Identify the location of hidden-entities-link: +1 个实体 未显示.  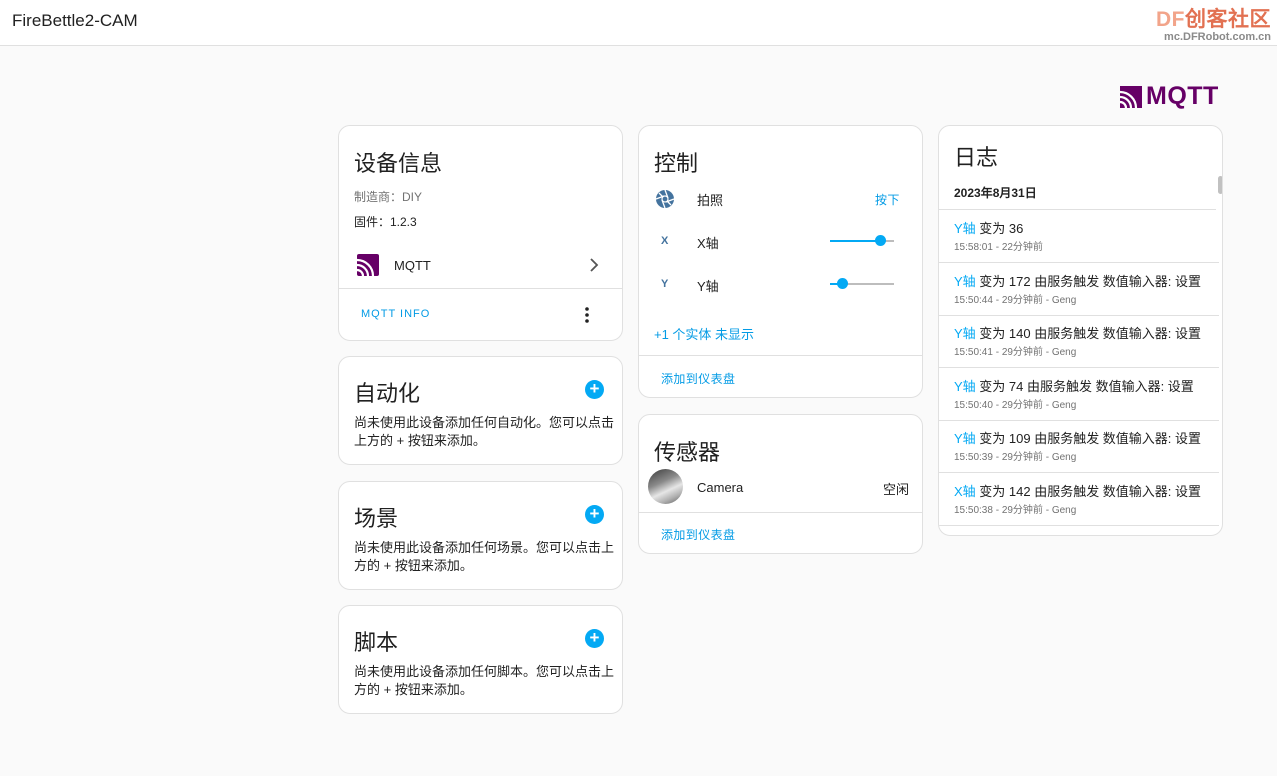
(704, 333).